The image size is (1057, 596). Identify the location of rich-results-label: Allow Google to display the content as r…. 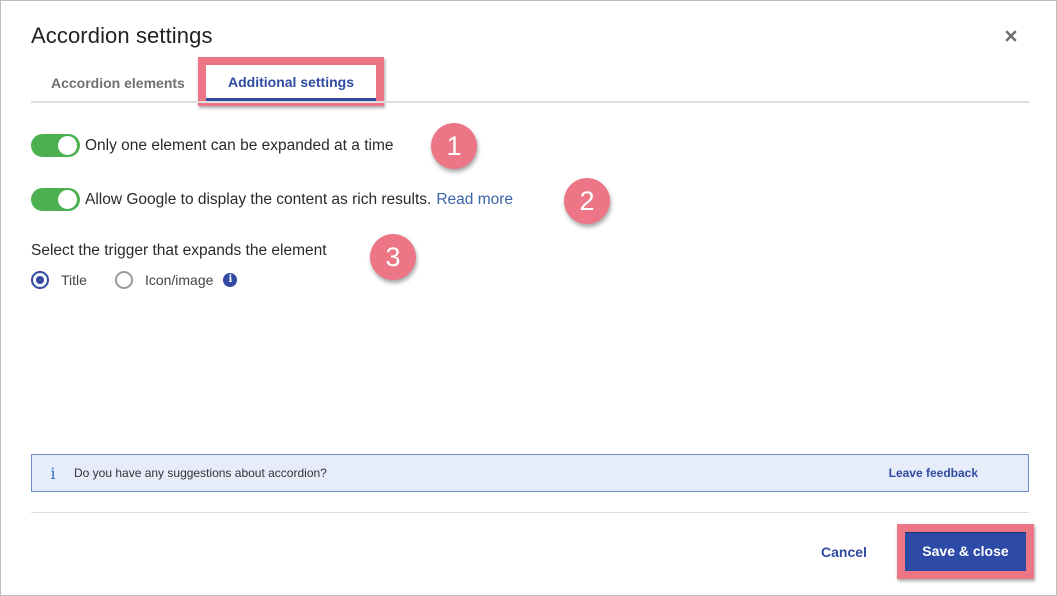
(258, 199).